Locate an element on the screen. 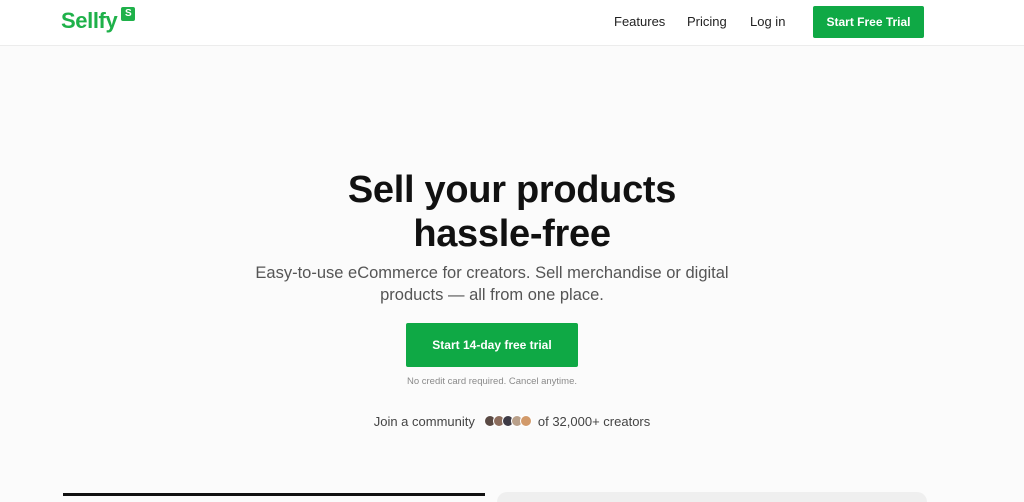 The height and width of the screenshot is (502, 1024). hero-title-line-2: hassle-free is located at coordinates (512, 234).